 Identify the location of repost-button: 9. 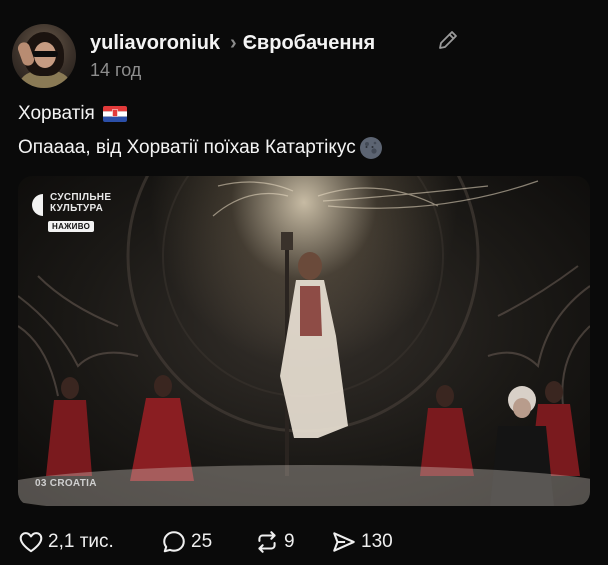
(274, 542).